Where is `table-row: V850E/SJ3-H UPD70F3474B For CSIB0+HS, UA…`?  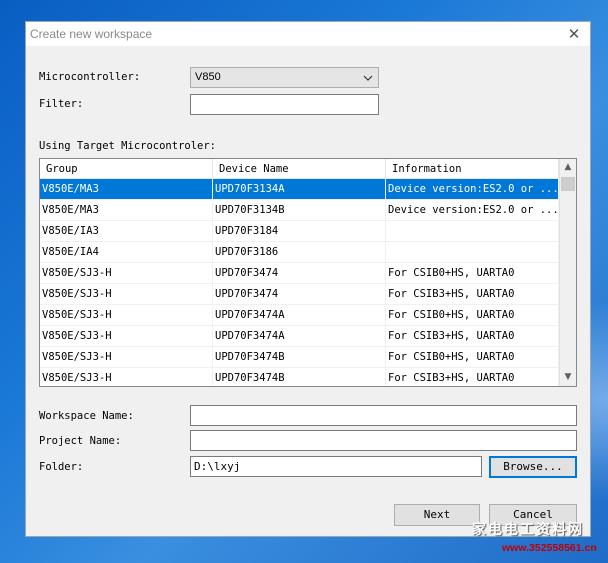 table-row: V850E/SJ3-H UPD70F3474B For CSIB0+HS, UA… is located at coordinates (299, 357).